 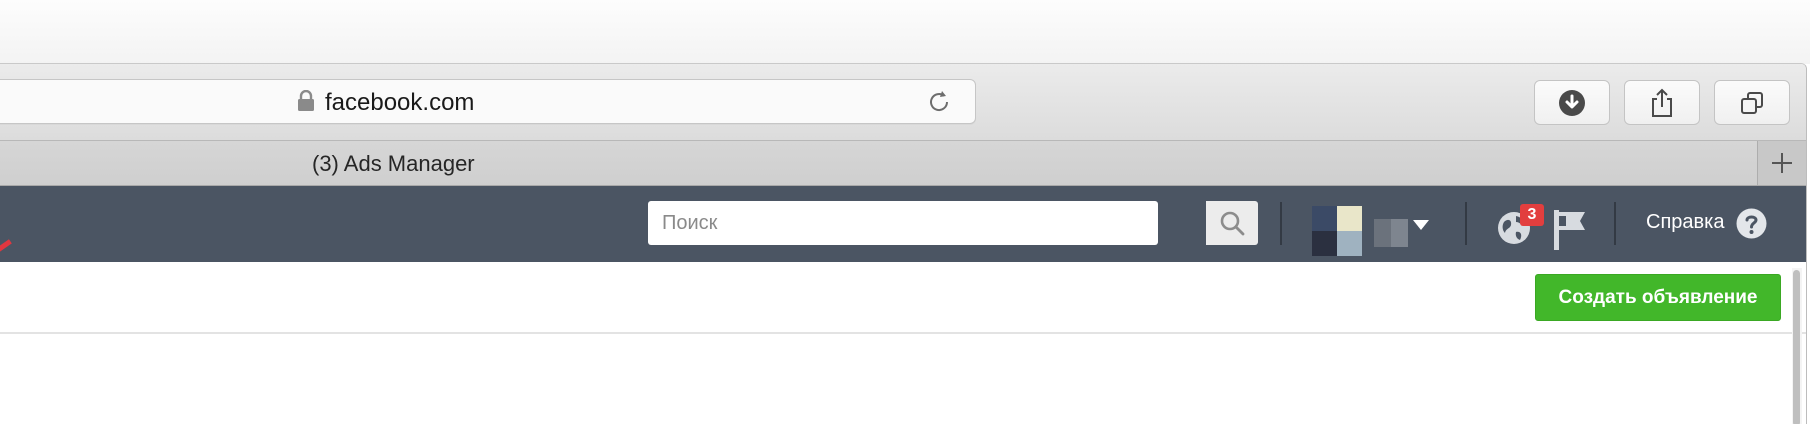 What do you see at coordinates (393, 164) in the screenshot?
I see `tab-ads-manager: (3) Ads Manager` at bounding box center [393, 164].